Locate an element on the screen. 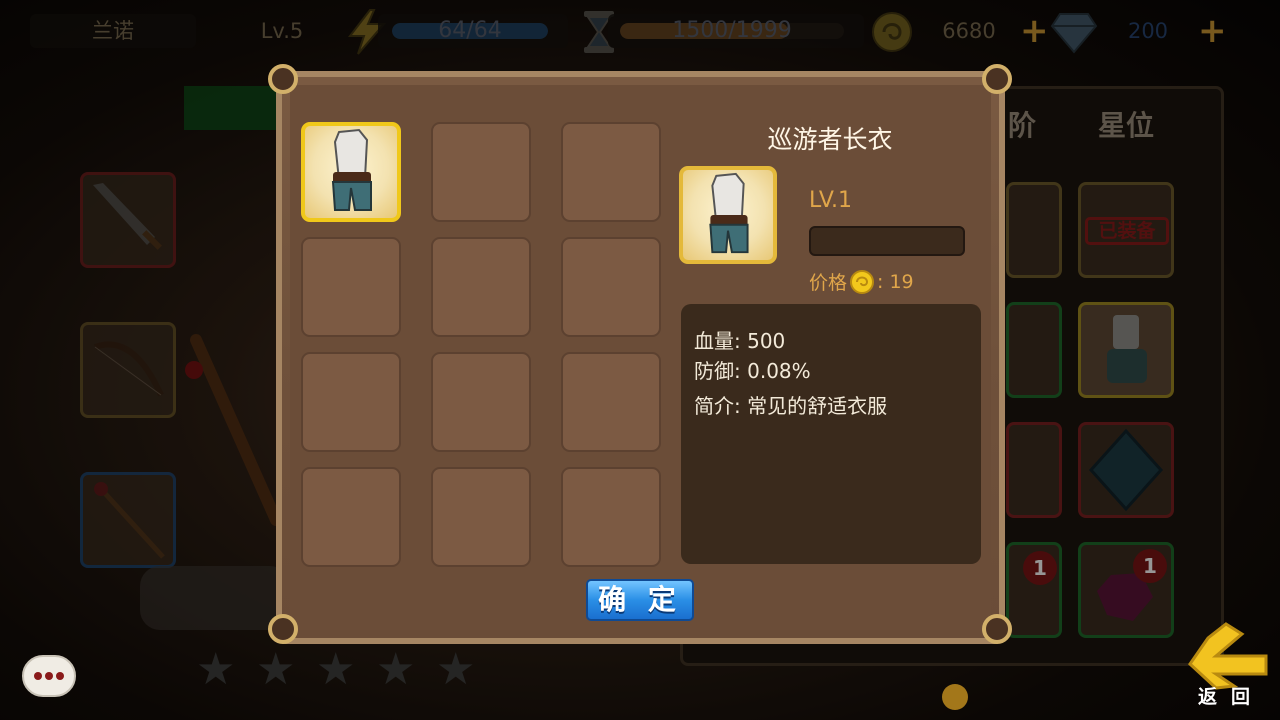  item-detail-icon is located at coordinates (728, 215).